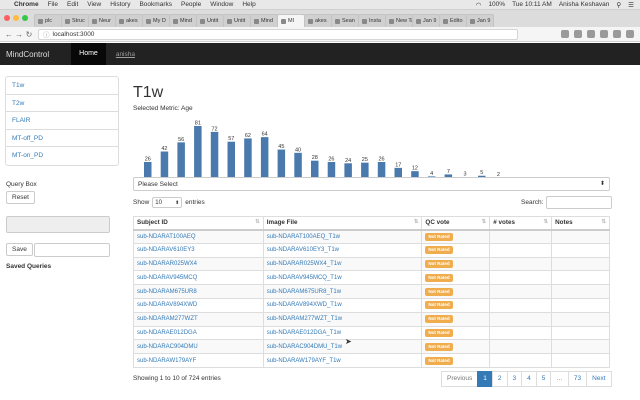 The height and width of the screenshot is (400, 640). I want to click on table-cell: sub-NDARAM675UR8, so click(198, 291).